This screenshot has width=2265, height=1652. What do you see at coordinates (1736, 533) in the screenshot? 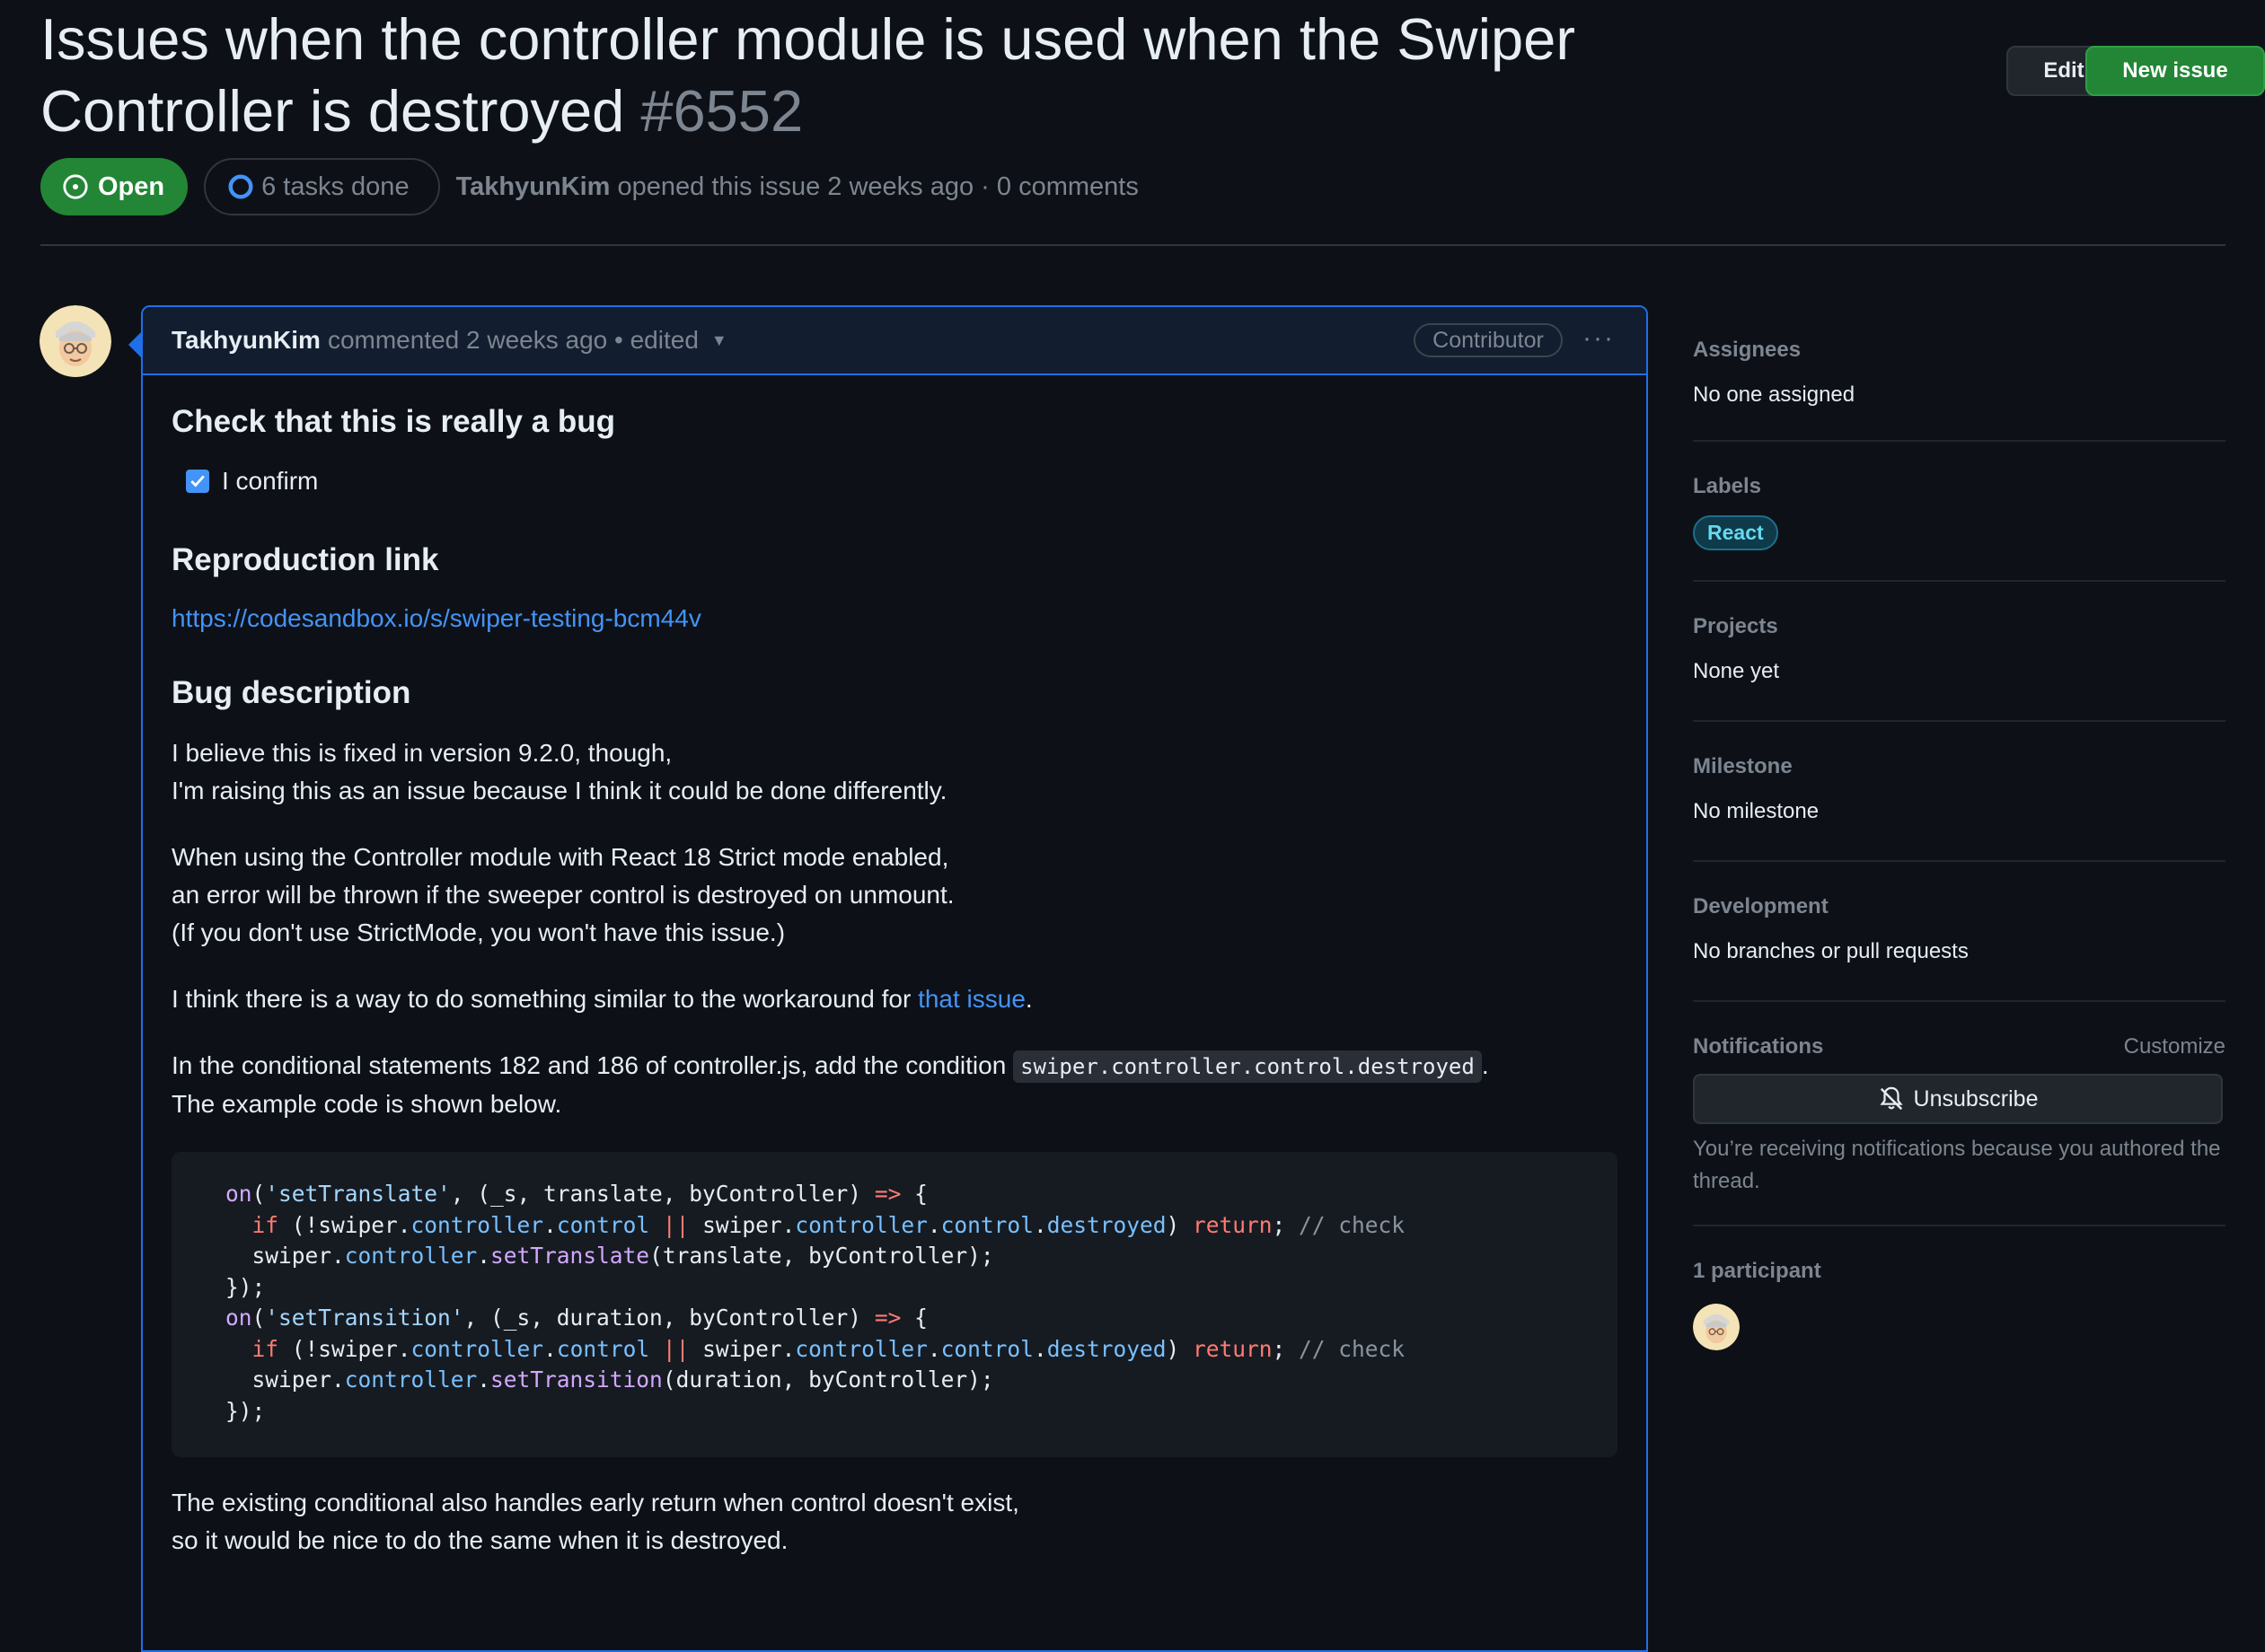
I see `label-react: React` at bounding box center [1736, 533].